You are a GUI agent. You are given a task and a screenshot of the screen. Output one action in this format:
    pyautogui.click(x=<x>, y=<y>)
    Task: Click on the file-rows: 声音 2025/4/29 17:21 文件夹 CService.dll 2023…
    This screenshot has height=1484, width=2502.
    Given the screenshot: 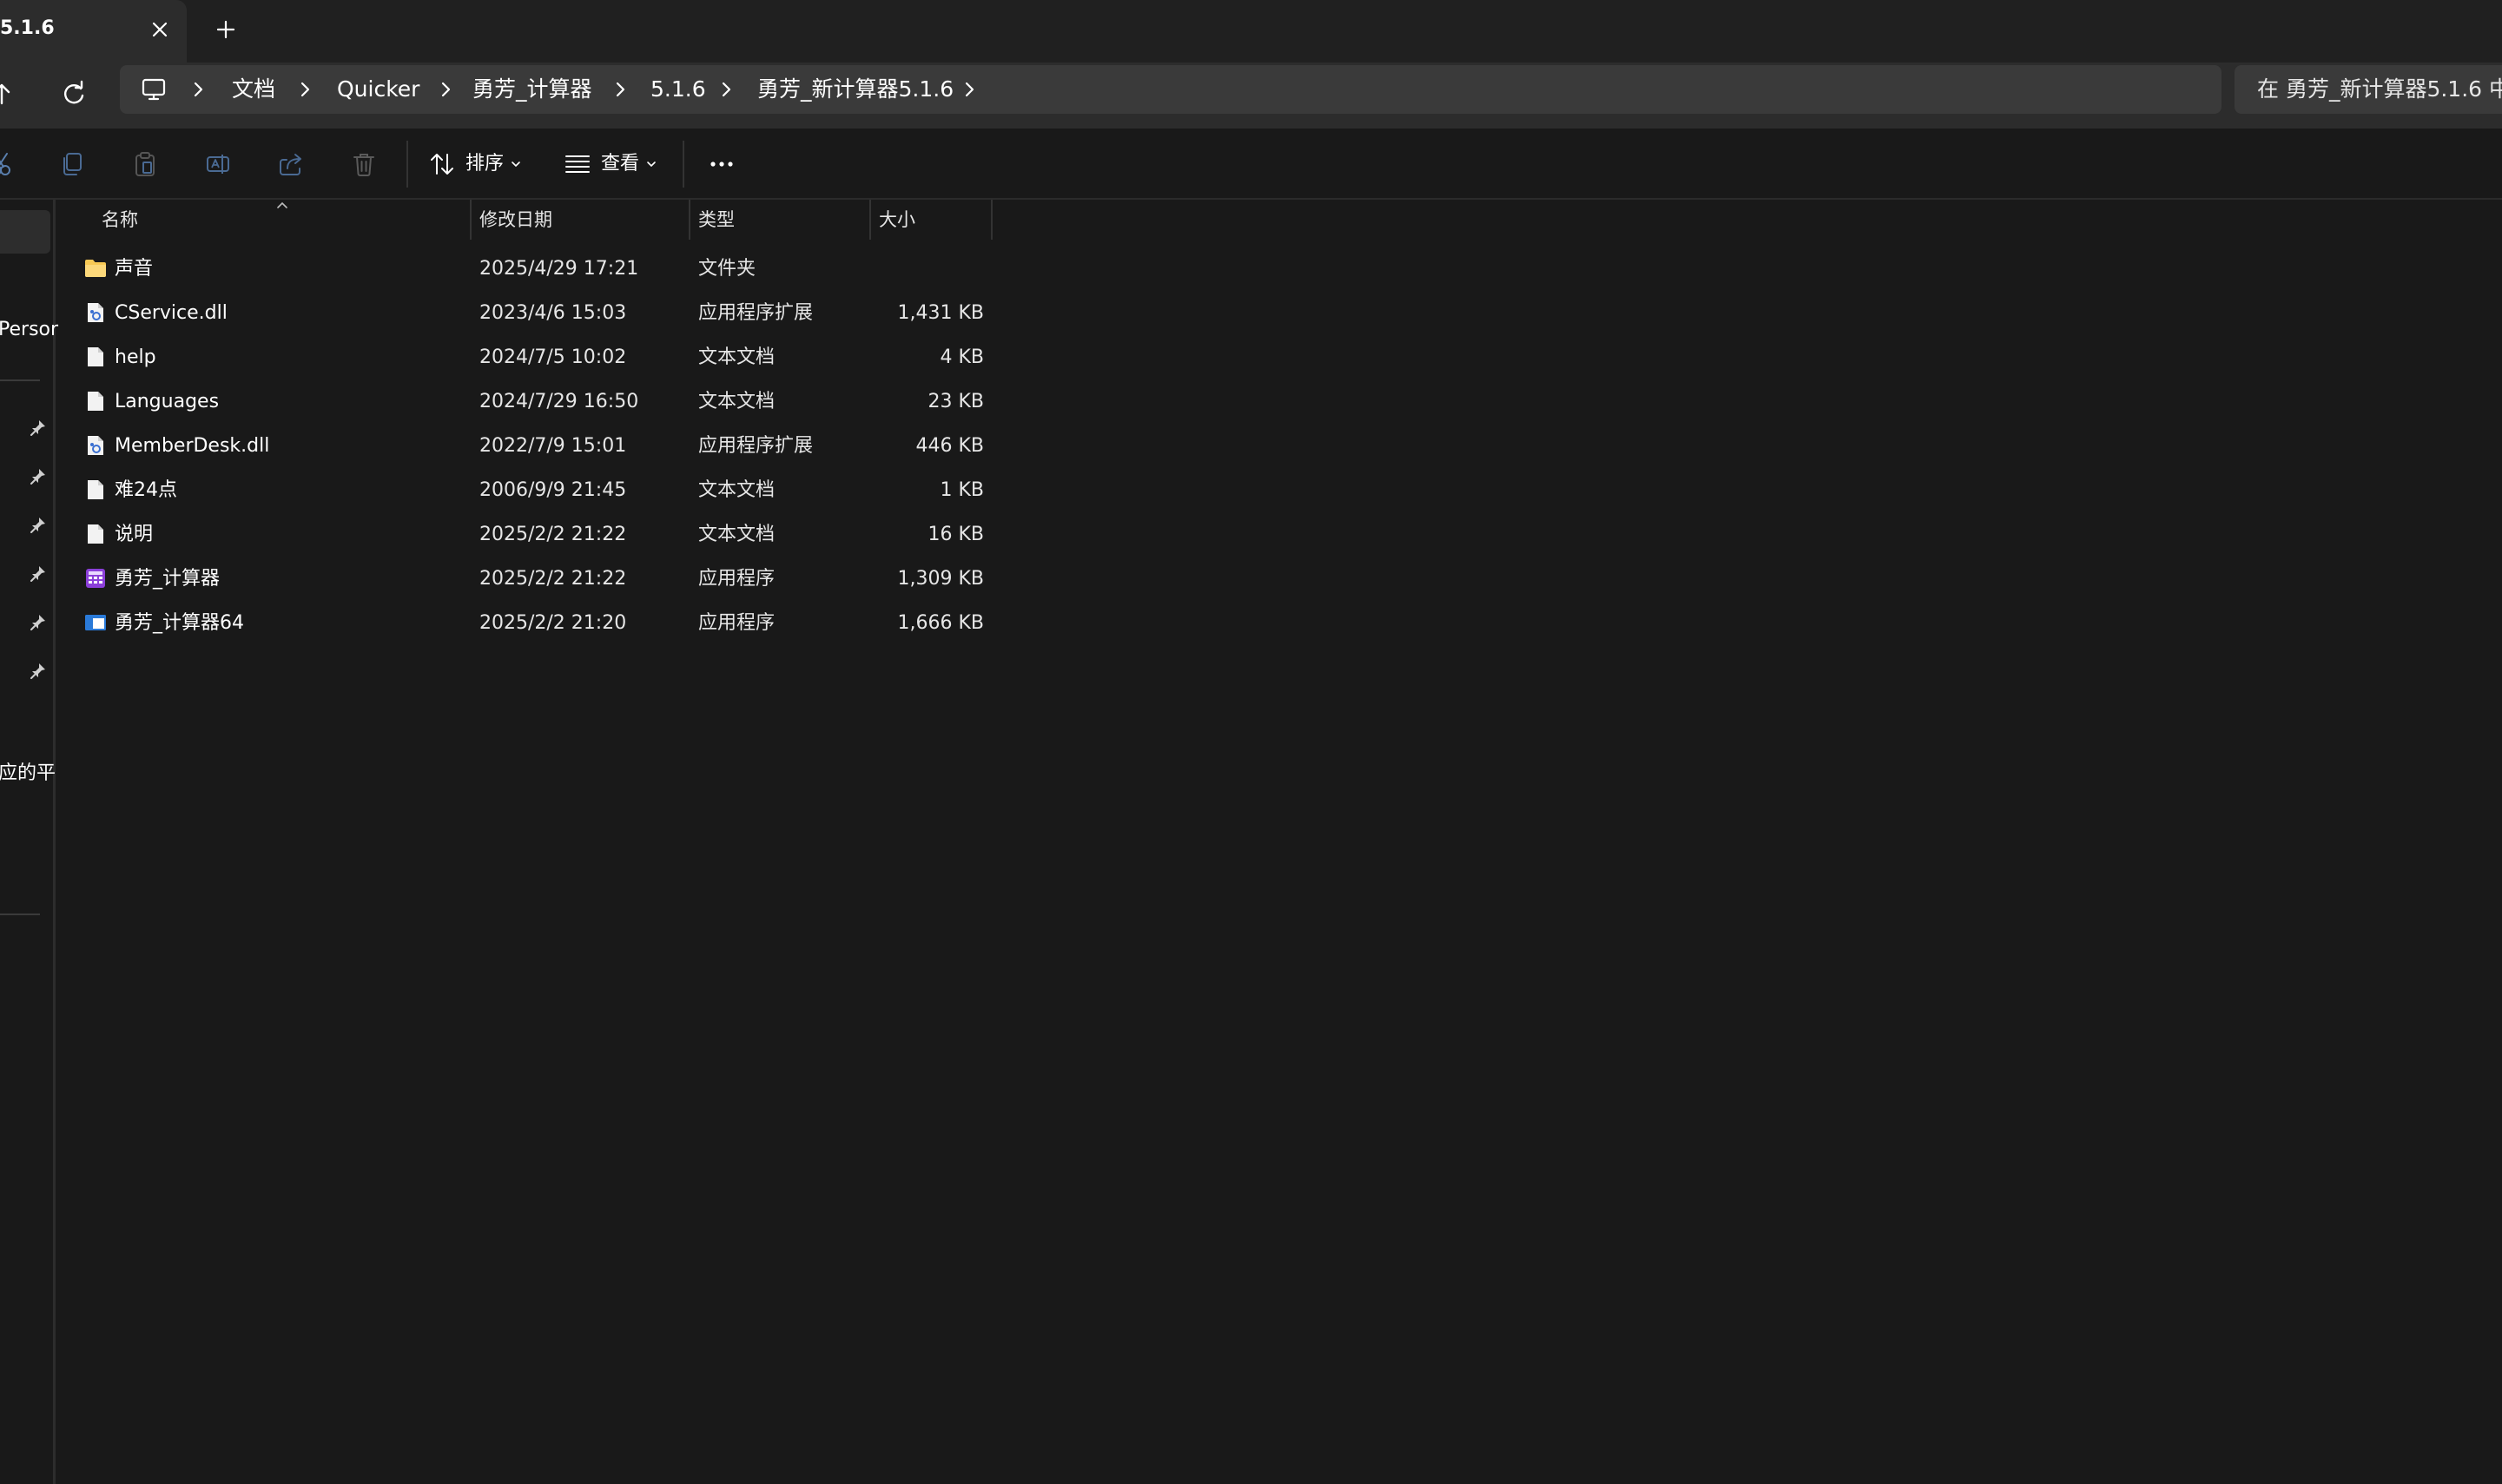 What is the action you would take?
    pyautogui.click(x=527, y=425)
    